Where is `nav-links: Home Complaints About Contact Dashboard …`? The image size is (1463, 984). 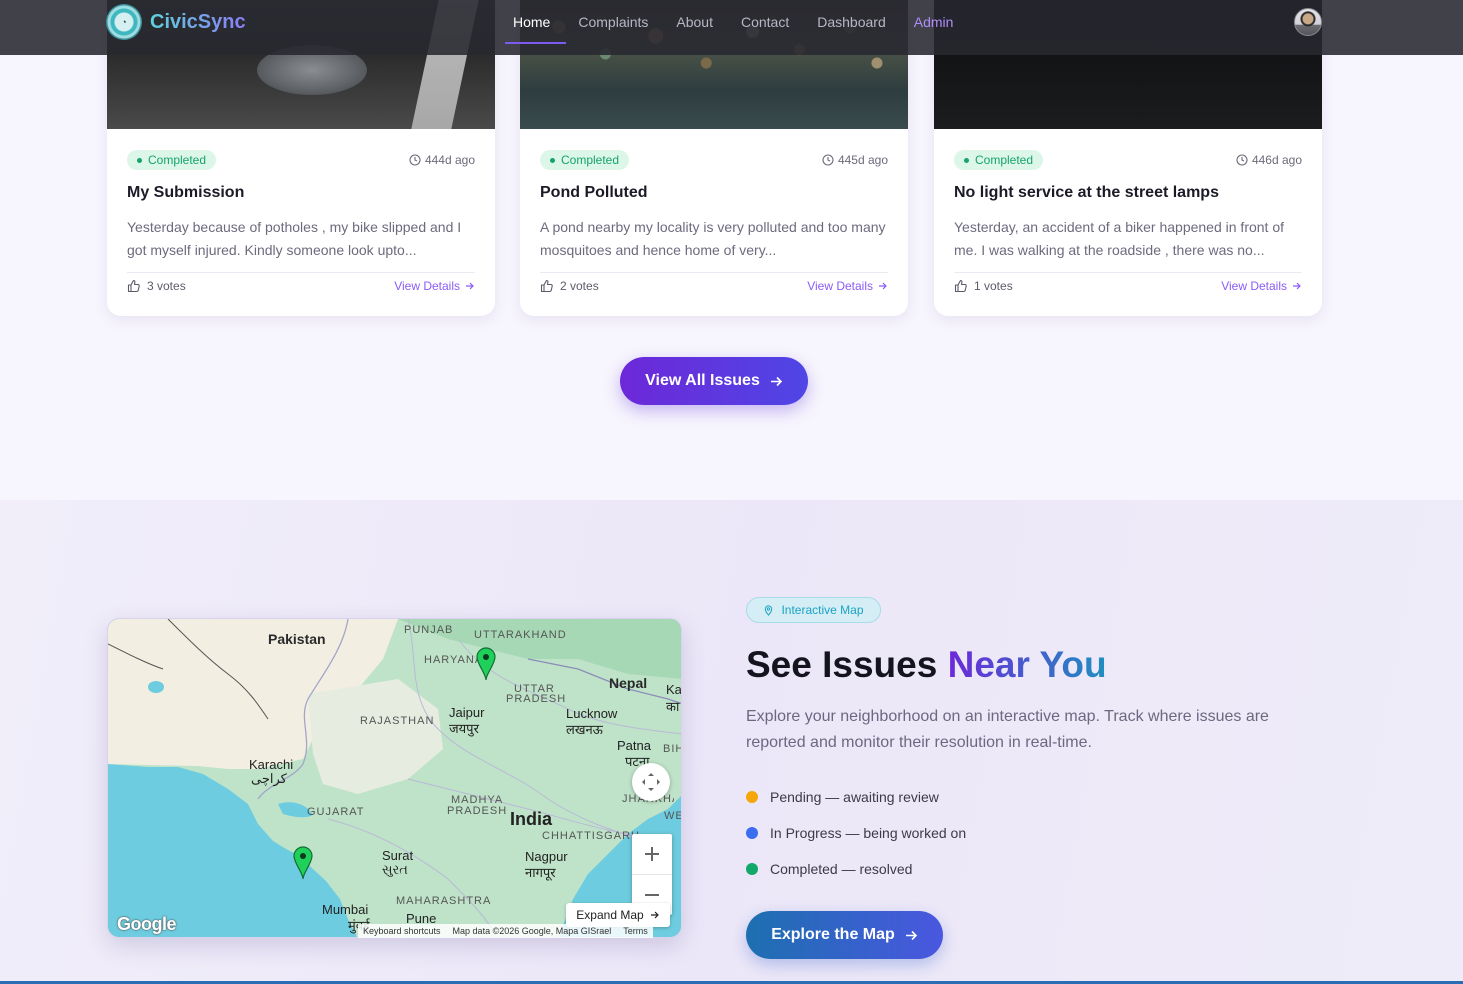
nav-links: Home Complaints About Contact Dashboard … is located at coordinates (743, 22).